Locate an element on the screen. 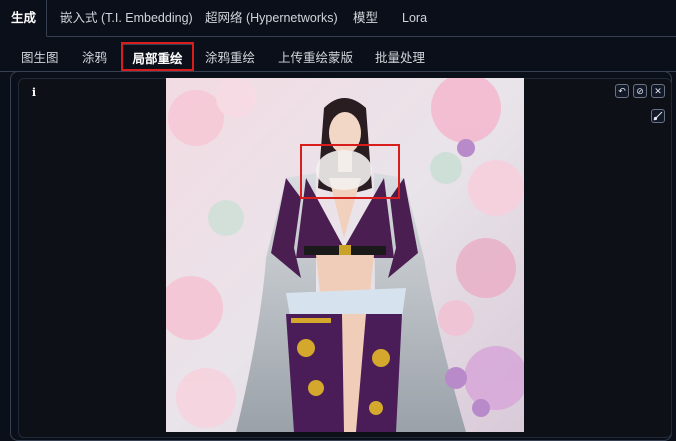 Image resolution: width=676 pixels, height=441 pixels. tab-inpaint-sketch: 涂鸦重绘 is located at coordinates (230, 58).